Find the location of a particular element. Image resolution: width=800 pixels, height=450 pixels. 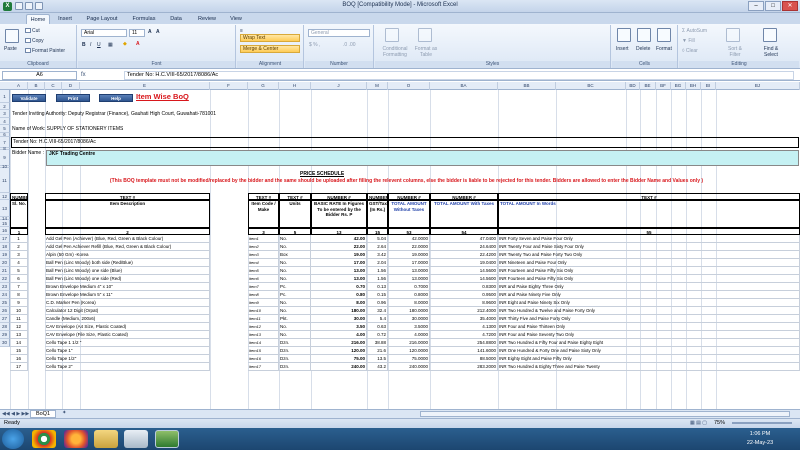

cut-button: Cut is located at coordinates (32, 31).